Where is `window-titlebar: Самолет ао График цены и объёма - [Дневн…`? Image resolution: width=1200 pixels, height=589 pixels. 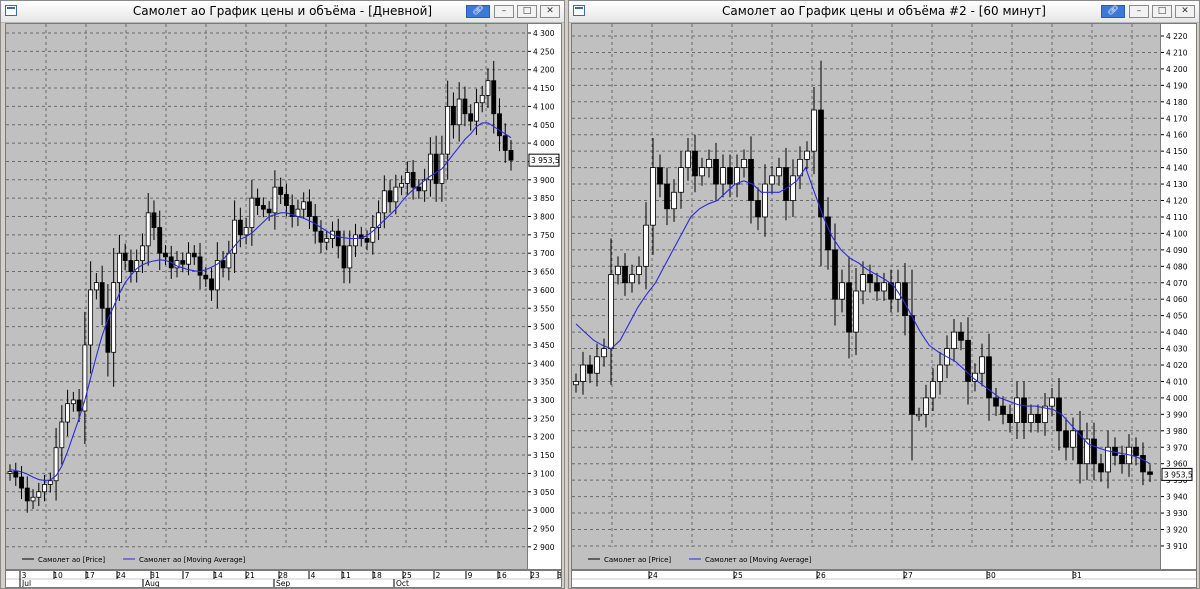 window-titlebar: Самолет ао График цены и объёма - [Дневн… is located at coordinates (282, 12).